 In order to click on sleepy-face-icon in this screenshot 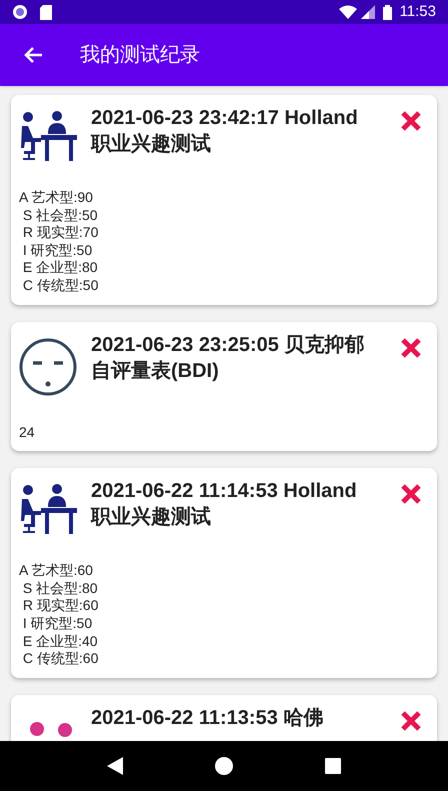, I will do `click(48, 367)`.